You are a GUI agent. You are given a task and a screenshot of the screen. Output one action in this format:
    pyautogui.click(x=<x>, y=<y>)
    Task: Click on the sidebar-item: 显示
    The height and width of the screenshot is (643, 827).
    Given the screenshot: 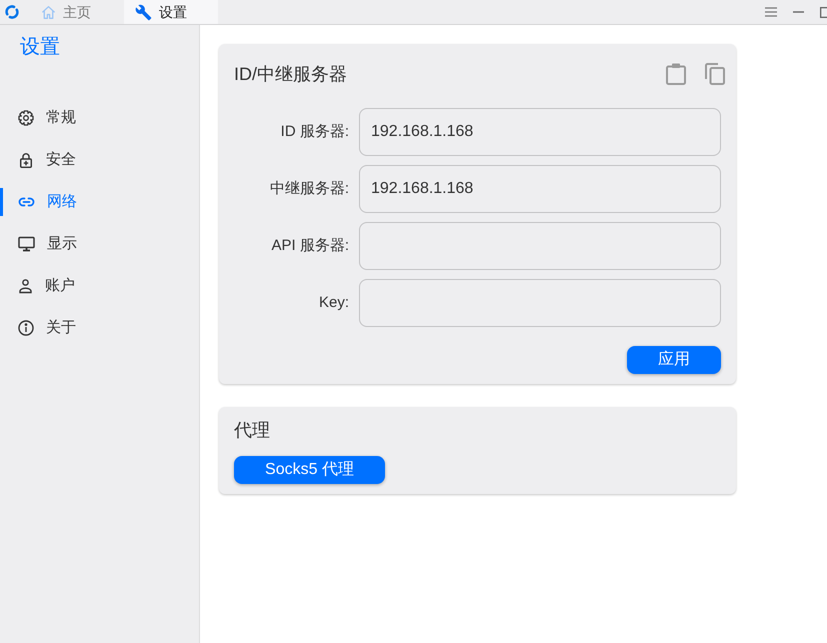 What is the action you would take?
    pyautogui.click(x=99, y=244)
    